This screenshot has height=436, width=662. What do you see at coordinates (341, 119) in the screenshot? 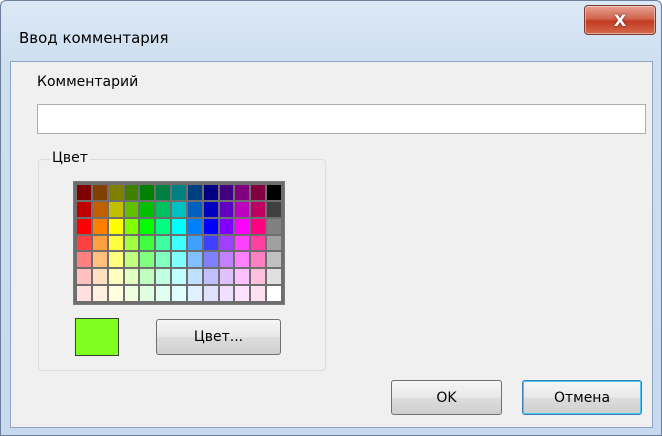
I see `comment-input` at bounding box center [341, 119].